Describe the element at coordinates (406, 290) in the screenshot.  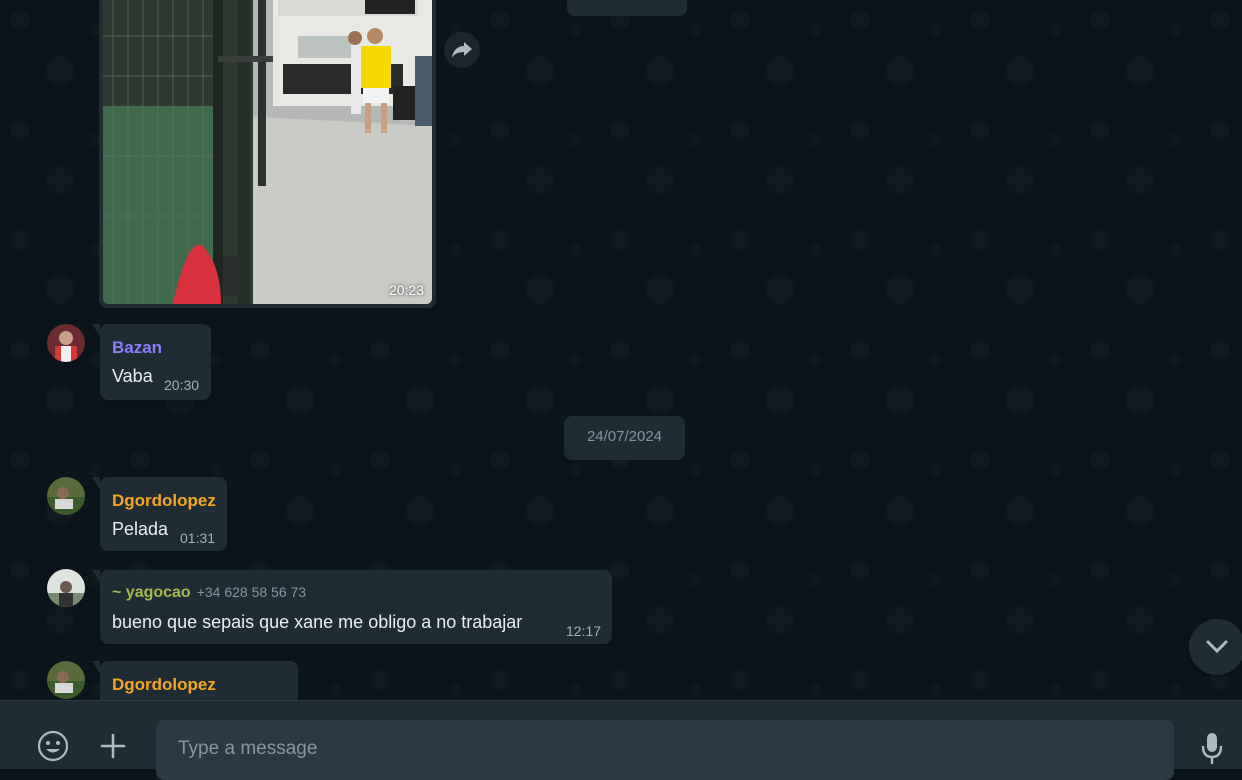
I see `image-timestamp: 20:23` at that location.